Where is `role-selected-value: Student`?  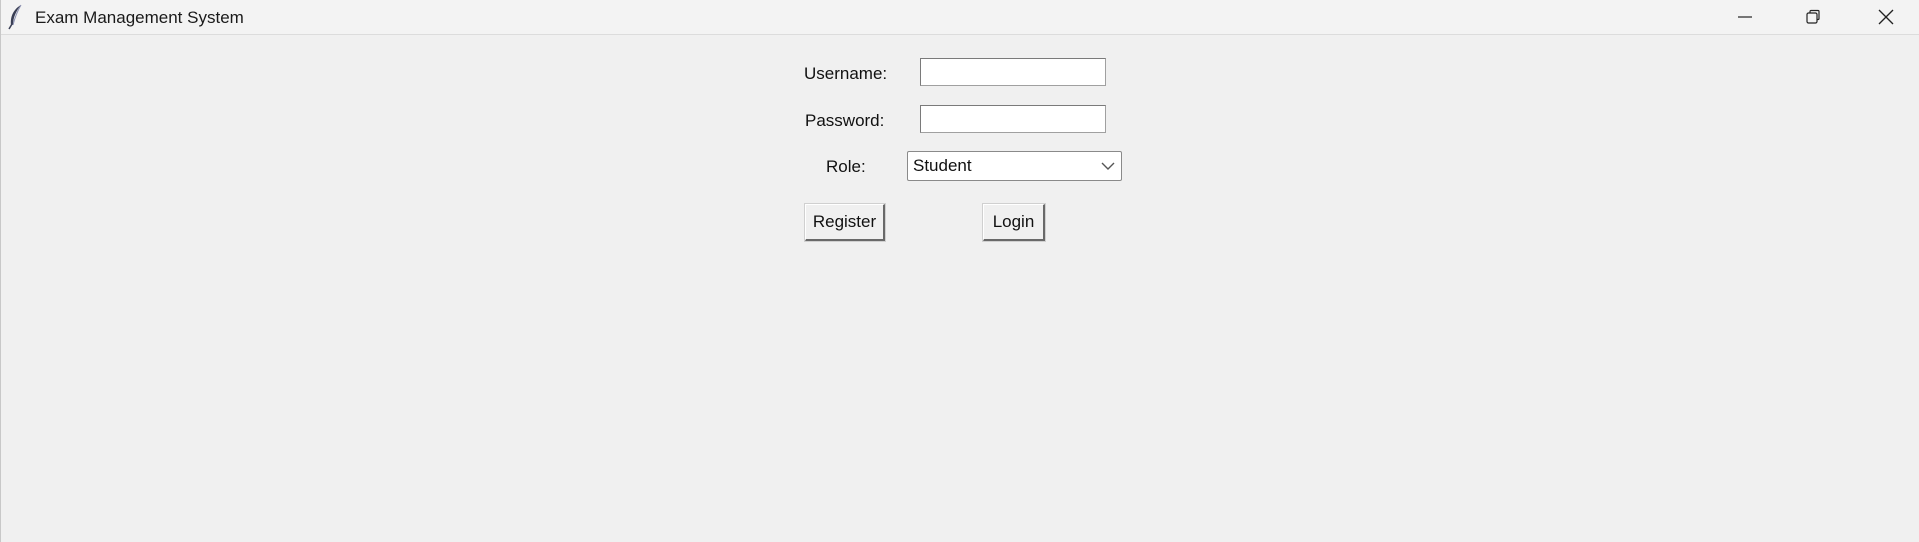 role-selected-value: Student is located at coordinates (942, 165).